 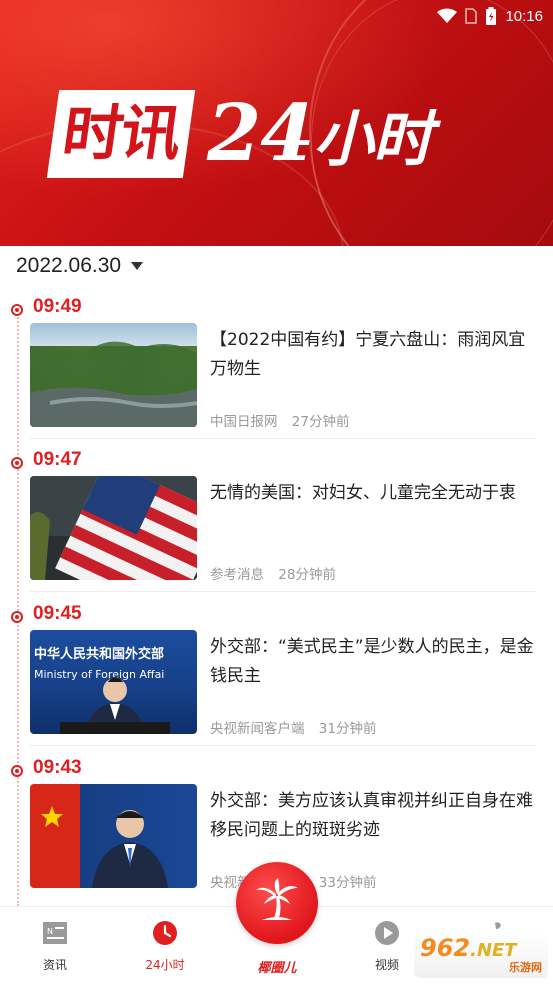 I want to click on watermark-sub: 乐游网, so click(x=525, y=967).